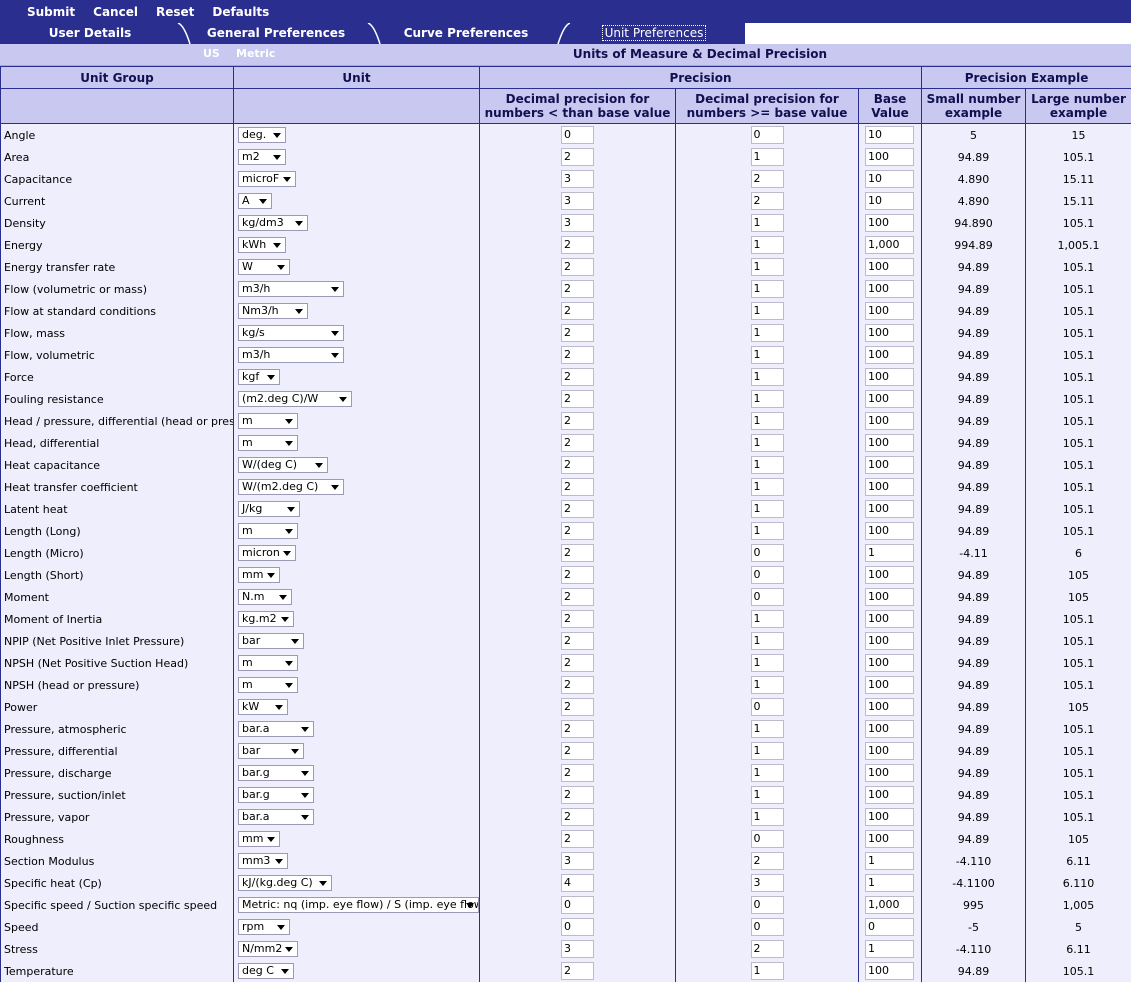 The width and height of the screenshot is (1131, 985). Describe the element at coordinates (889, 861) in the screenshot. I see `base-value-input: 1` at that location.